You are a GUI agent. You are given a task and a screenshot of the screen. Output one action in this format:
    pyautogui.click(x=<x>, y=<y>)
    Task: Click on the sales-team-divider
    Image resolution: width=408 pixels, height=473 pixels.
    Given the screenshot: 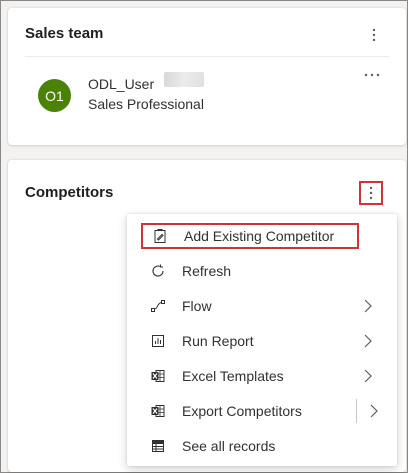 What is the action you would take?
    pyautogui.click(x=207, y=56)
    